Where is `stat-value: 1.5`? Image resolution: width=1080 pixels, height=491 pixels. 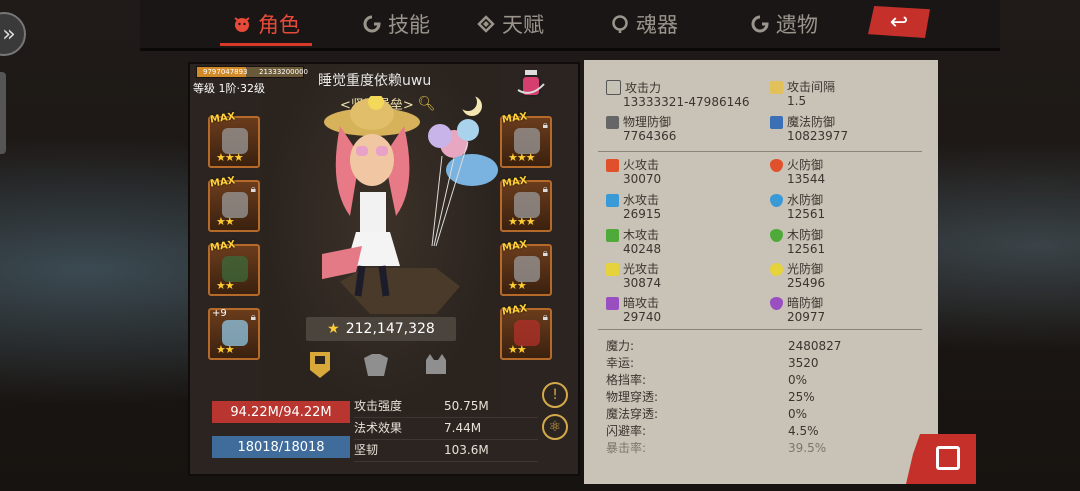 stat-value: 1.5 is located at coordinates (797, 101).